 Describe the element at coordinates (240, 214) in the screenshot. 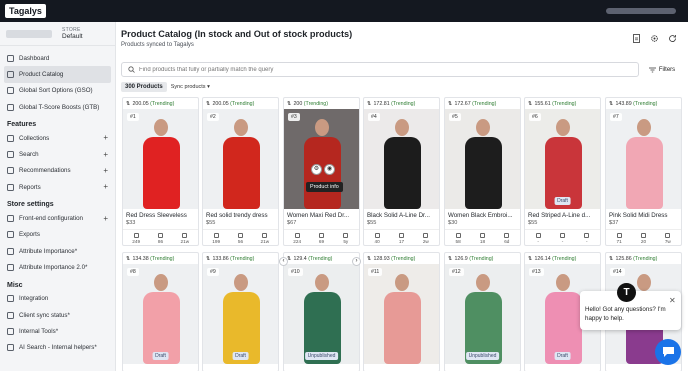

I see `product-name: Red solid trendy dress` at that location.